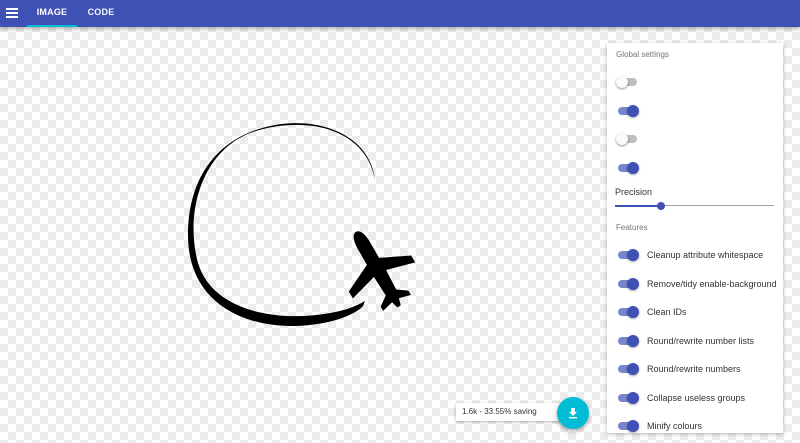 Image resolution: width=800 pixels, height=443 pixels. Describe the element at coordinates (634, 192) in the screenshot. I see `precision-label: Precision` at that location.